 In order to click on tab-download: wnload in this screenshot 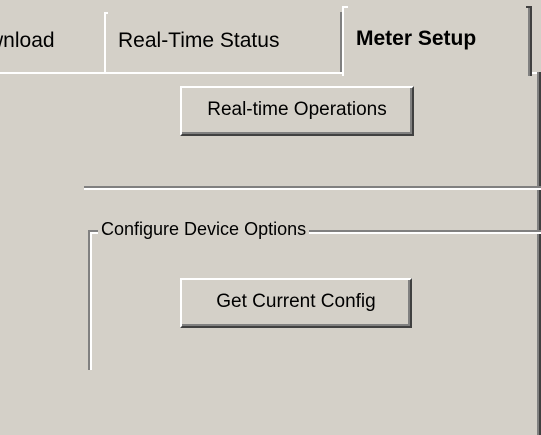, I will do `click(52, 42)`.